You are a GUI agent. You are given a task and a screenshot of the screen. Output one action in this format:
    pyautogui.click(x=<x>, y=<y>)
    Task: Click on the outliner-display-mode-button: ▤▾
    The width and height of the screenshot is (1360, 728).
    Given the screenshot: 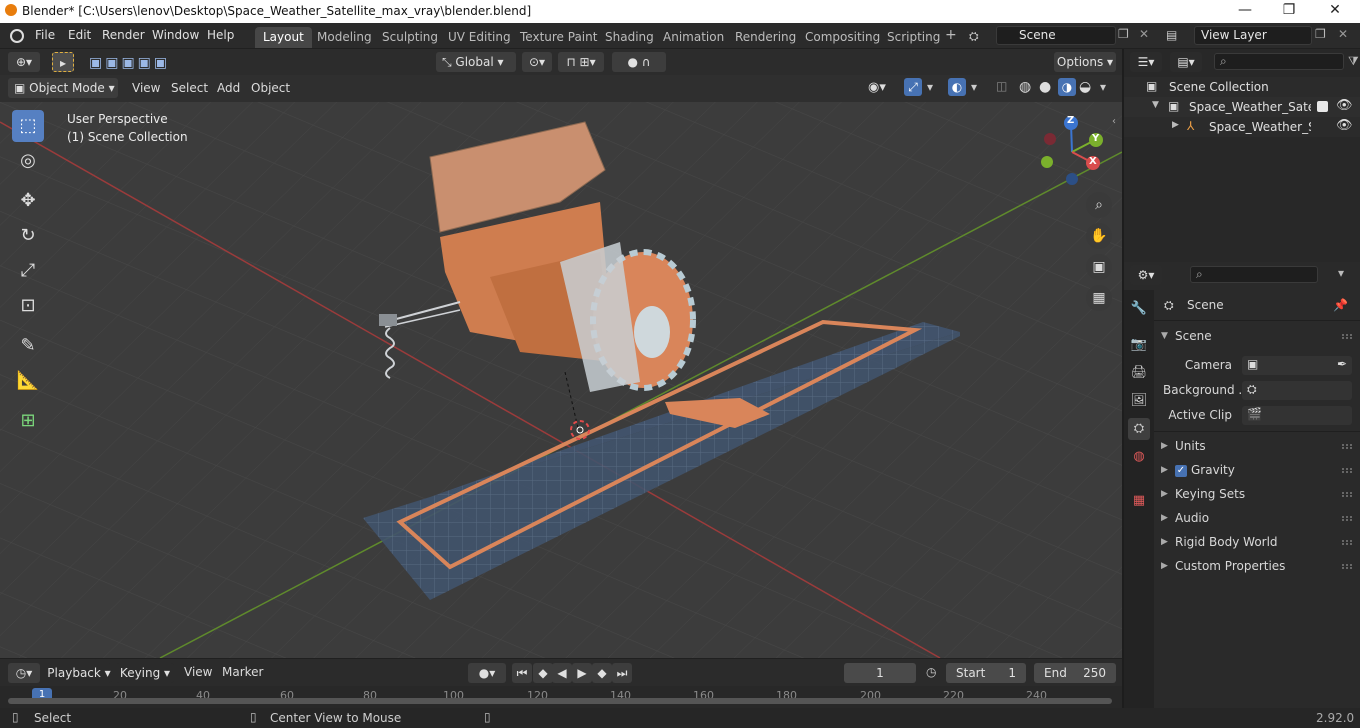 What is the action you would take?
    pyautogui.click(x=1186, y=62)
    